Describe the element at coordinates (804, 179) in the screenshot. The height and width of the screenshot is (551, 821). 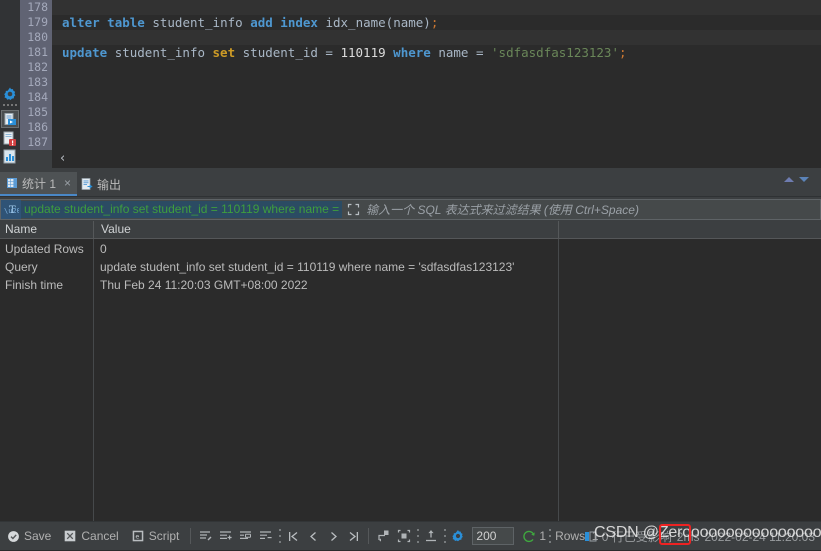
I see `scroll-down-icon` at that location.